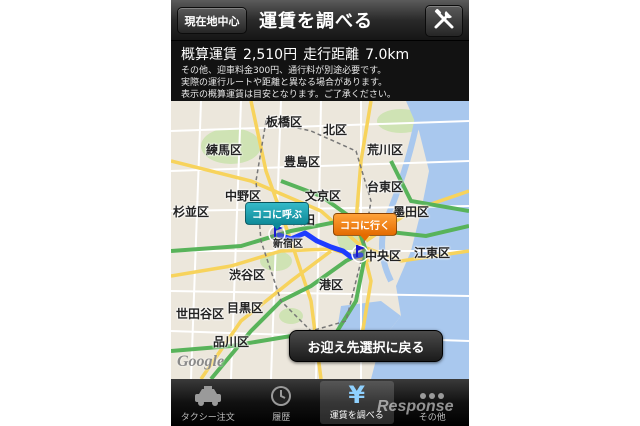 This screenshot has width=640, height=426. Describe the element at coordinates (356, 416) in the screenshot. I see `tab-label: 運賃を調べる` at that location.